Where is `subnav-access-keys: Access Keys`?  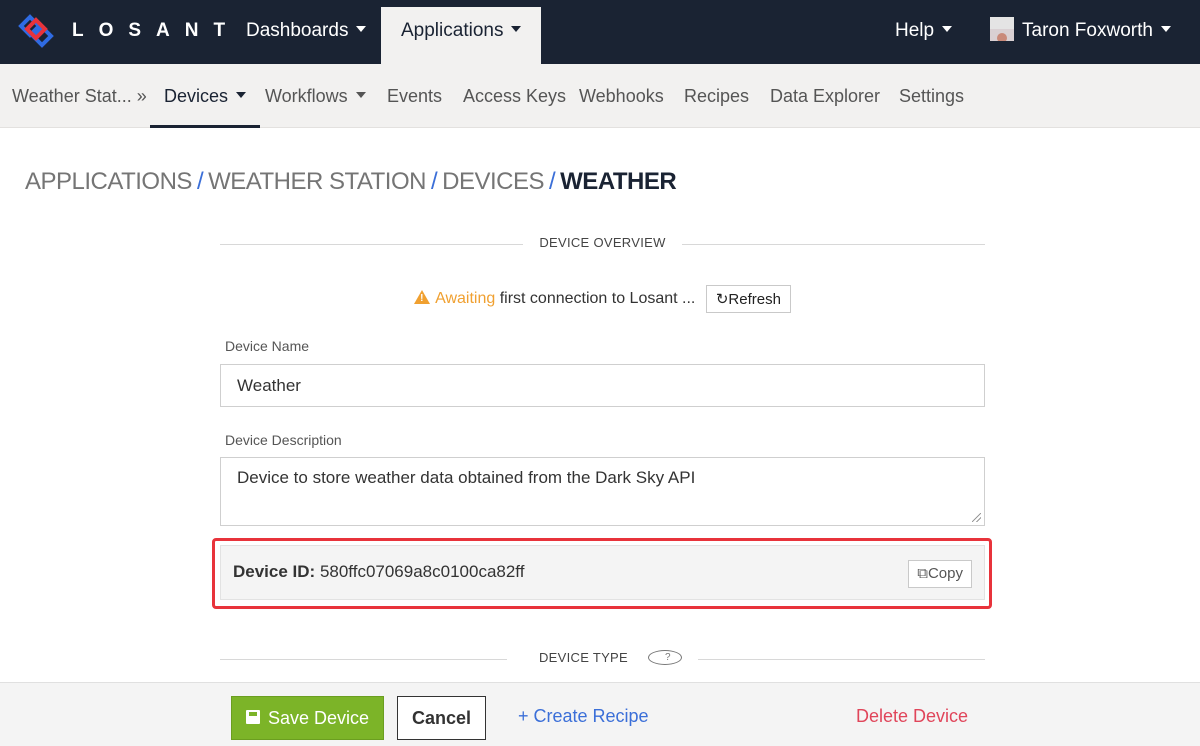 subnav-access-keys: Access Keys is located at coordinates (514, 96).